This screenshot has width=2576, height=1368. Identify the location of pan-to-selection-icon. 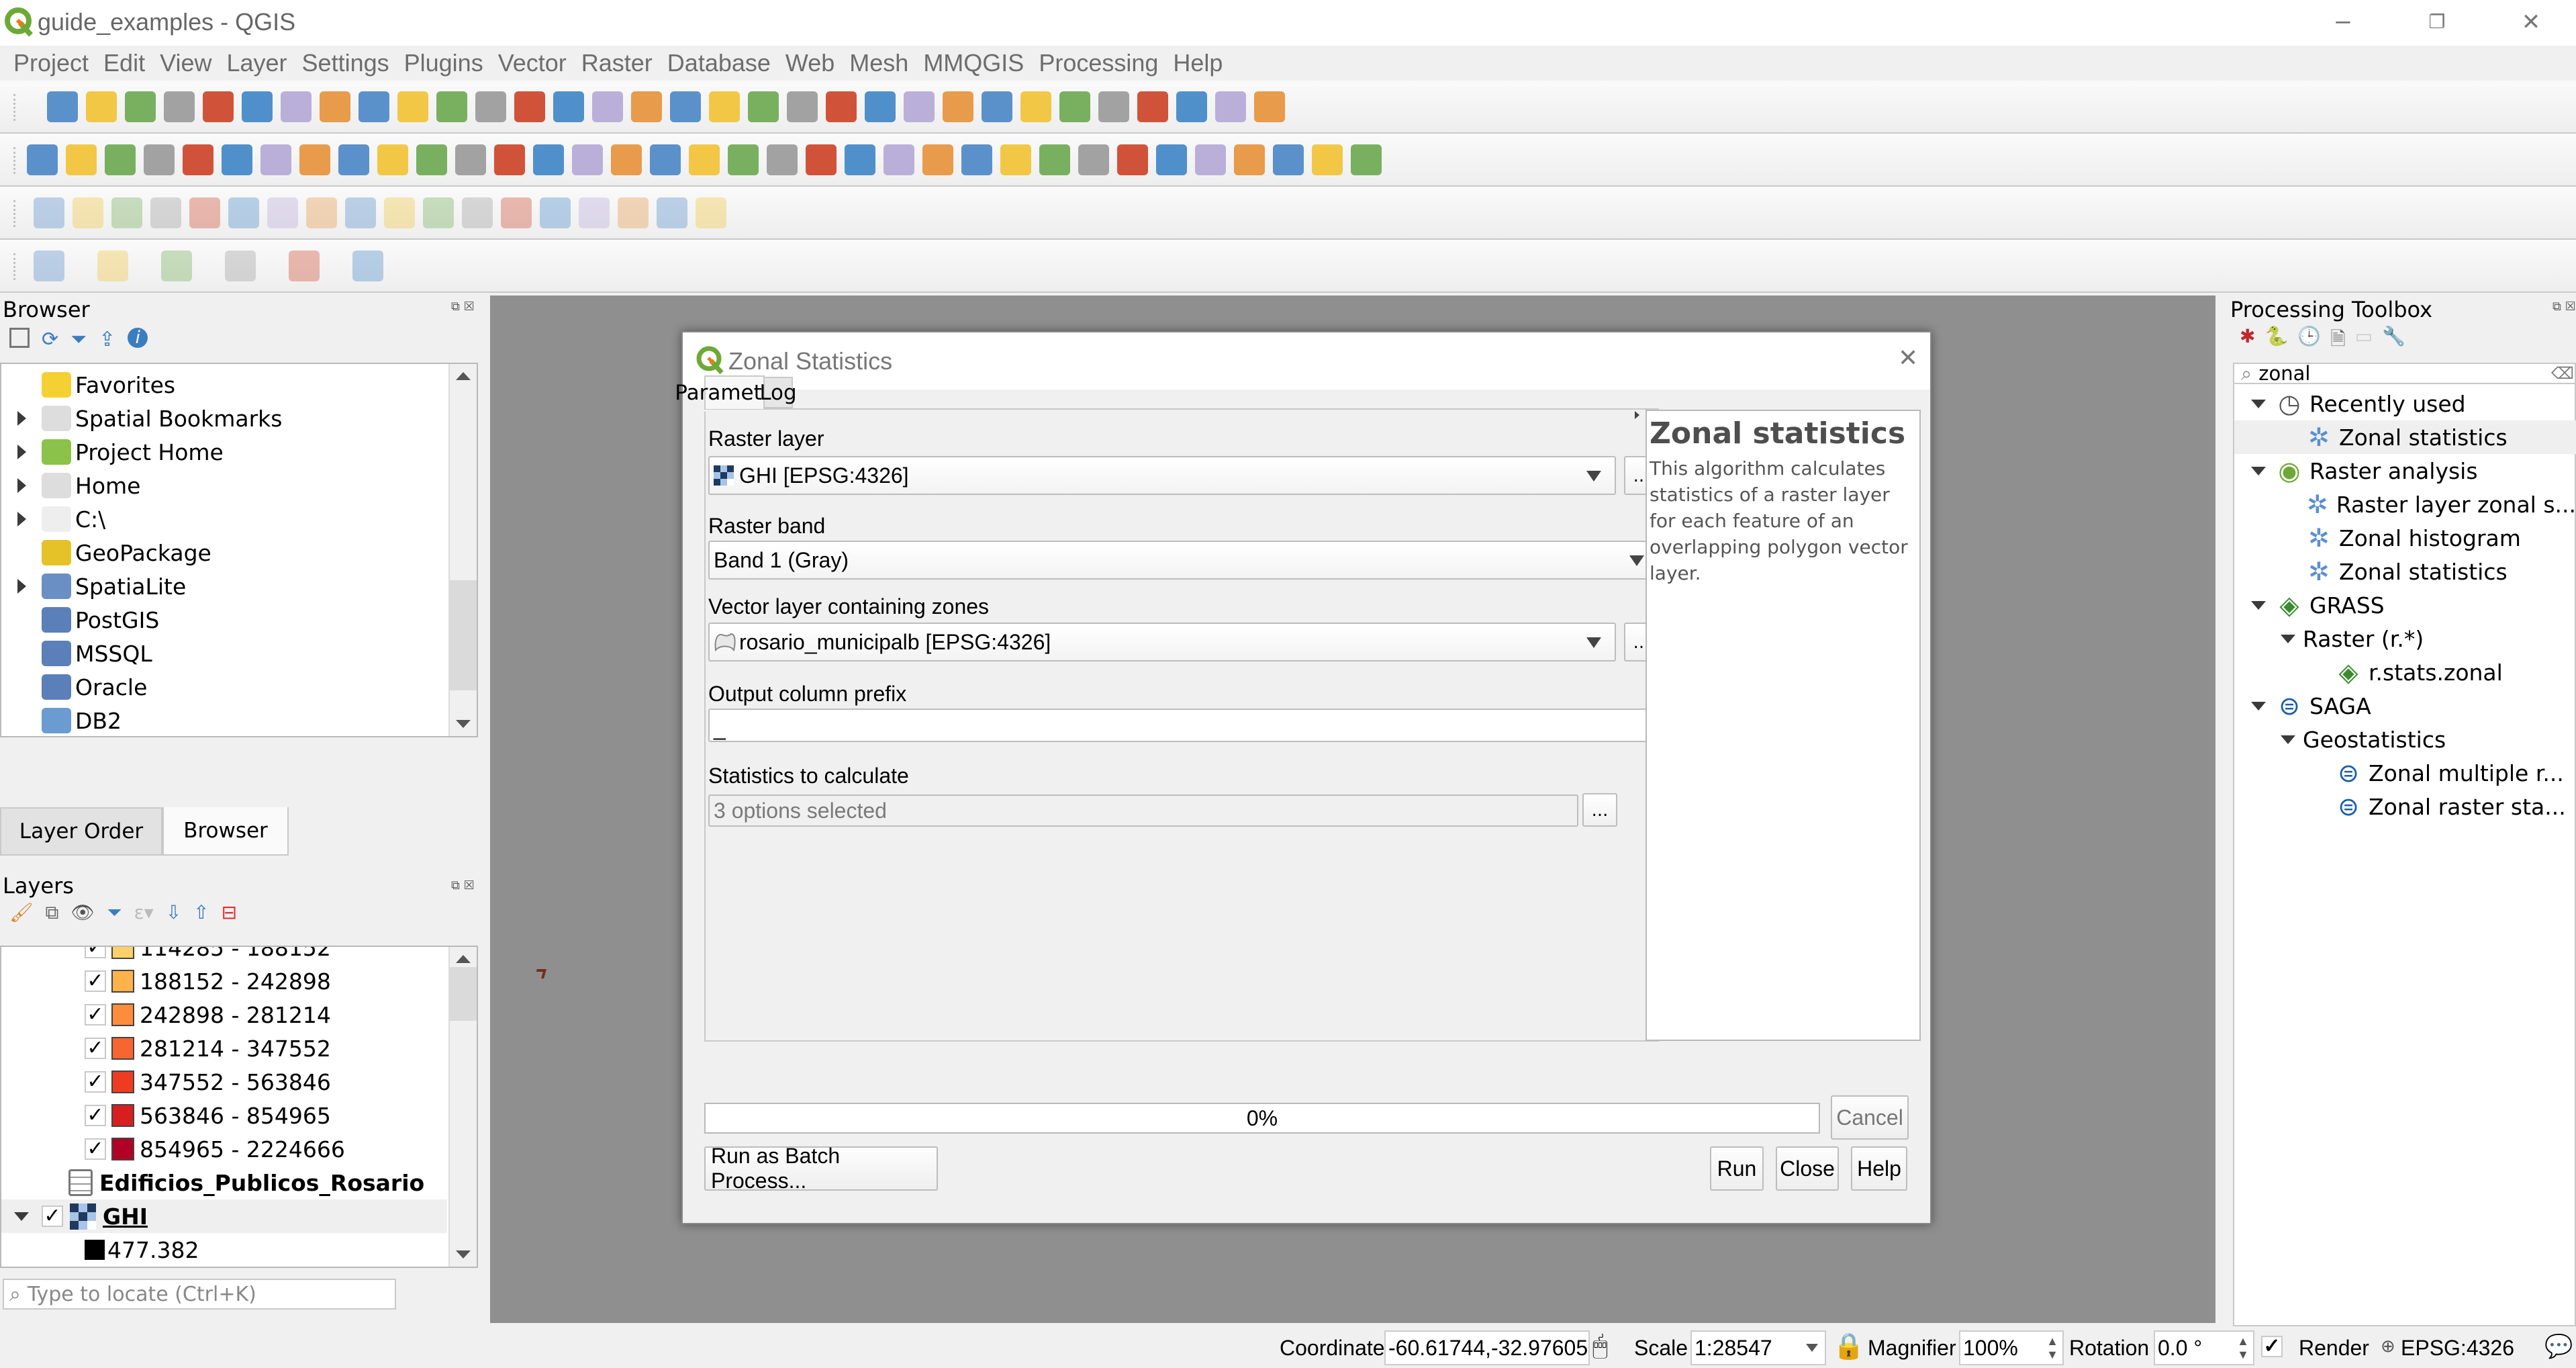
(335, 106).